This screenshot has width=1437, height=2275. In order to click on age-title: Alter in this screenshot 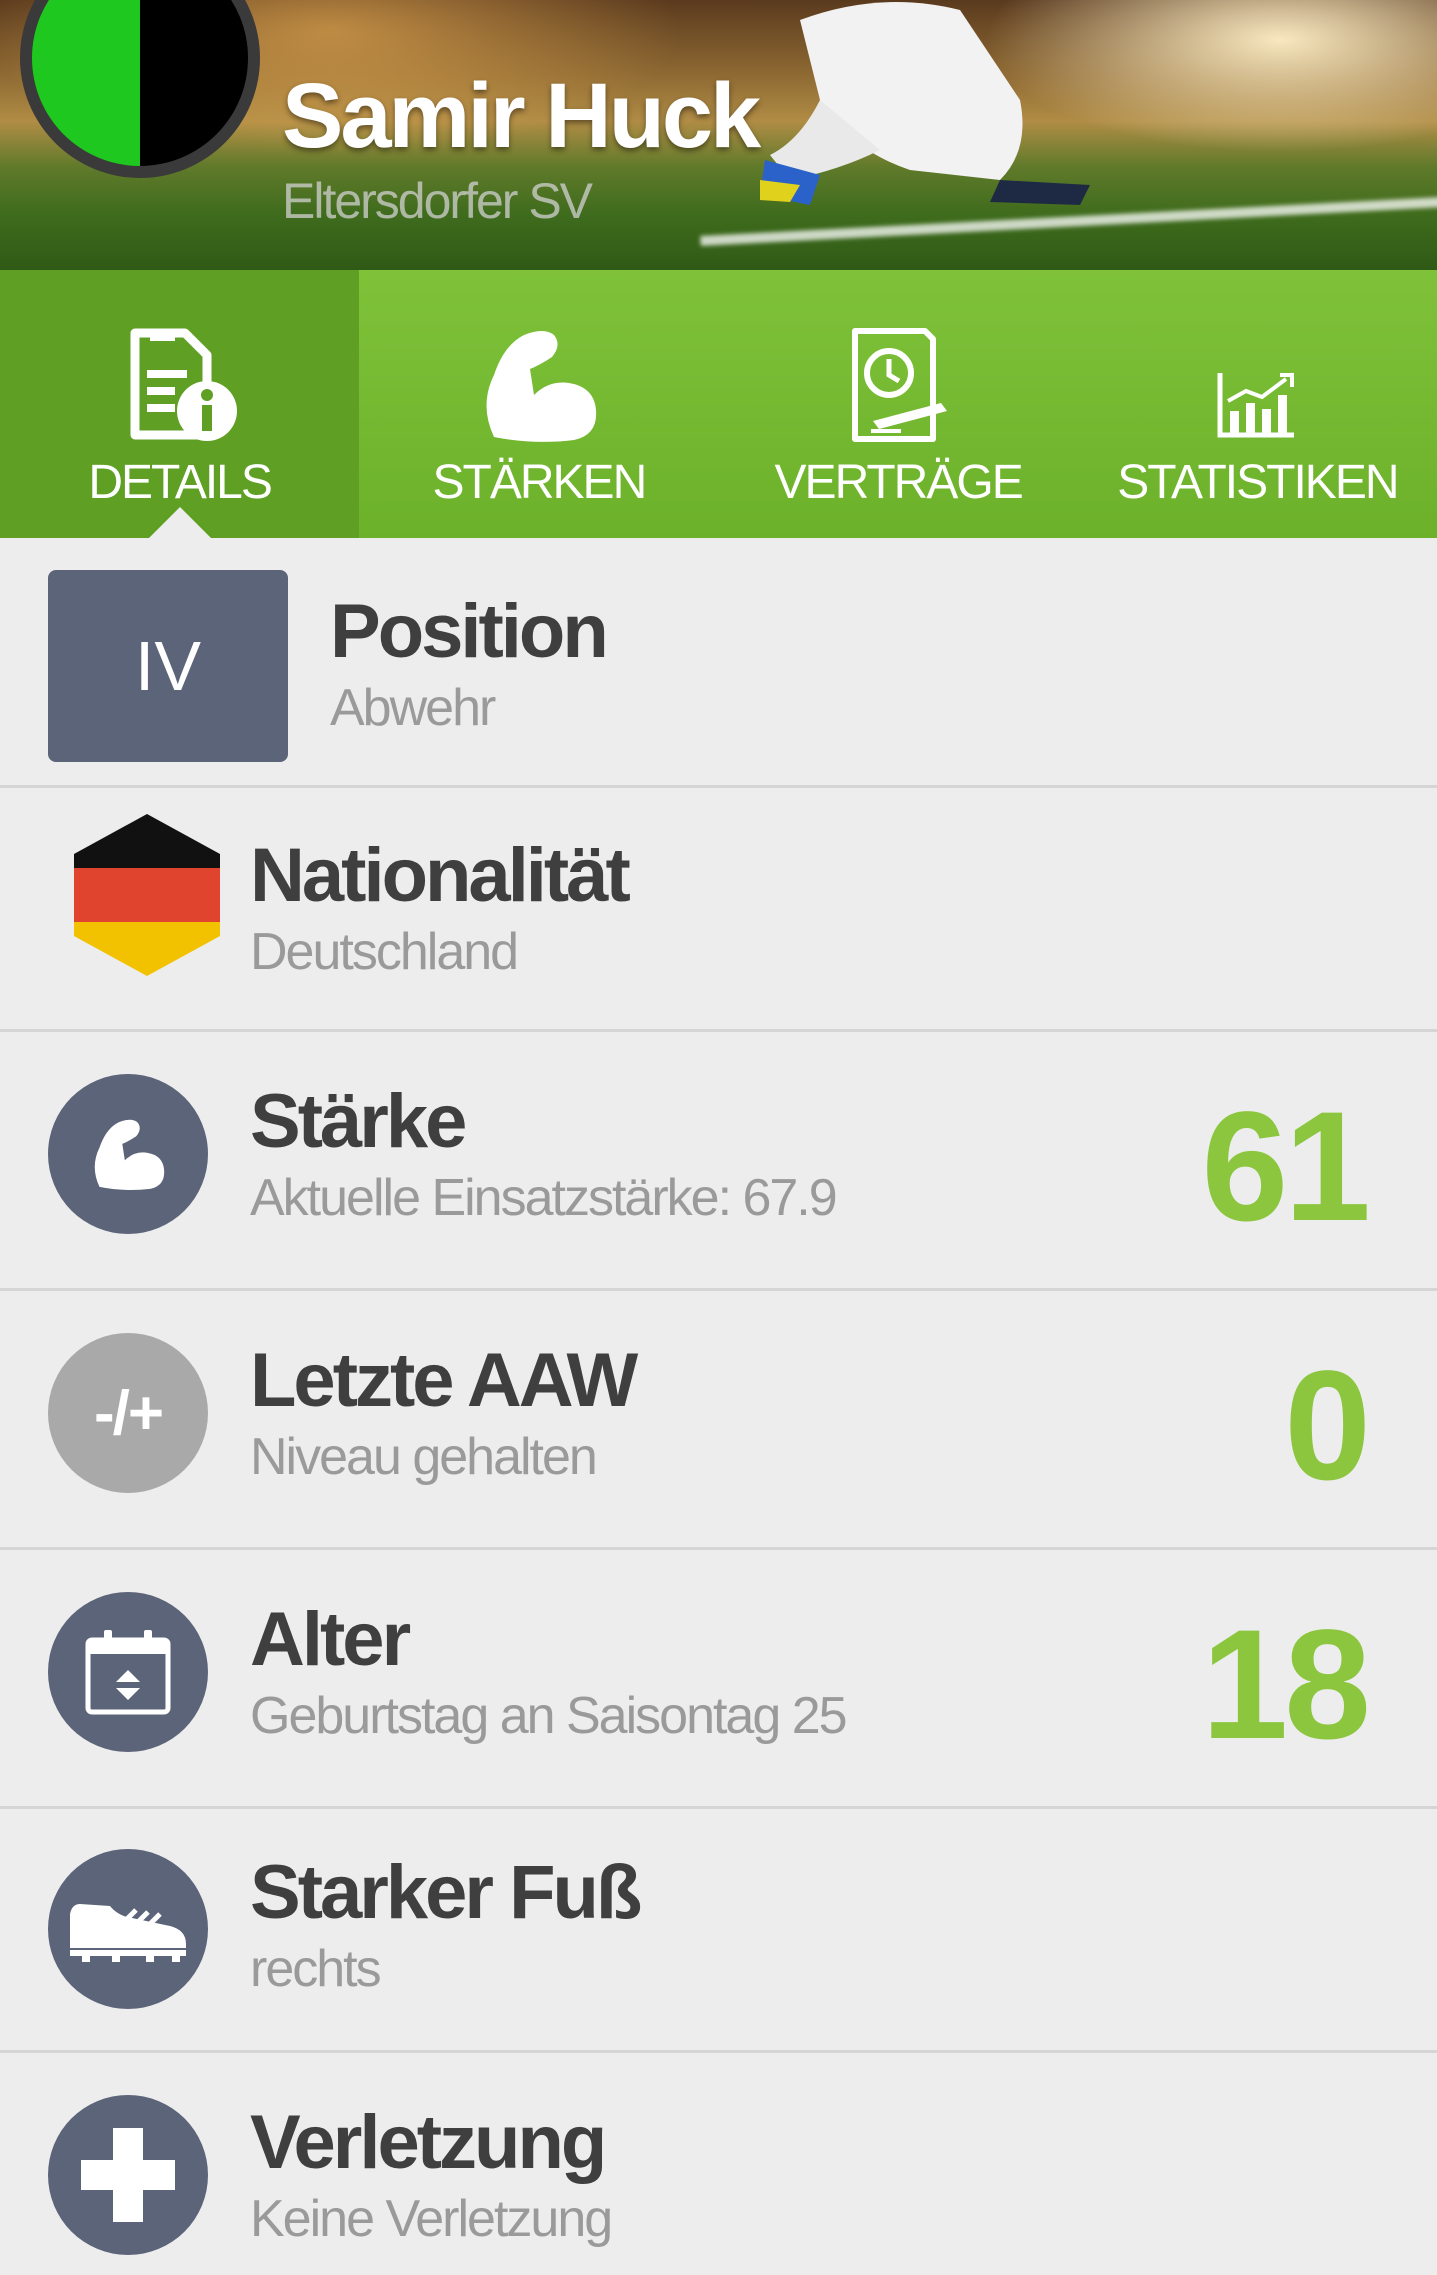, I will do `click(330, 1639)`.